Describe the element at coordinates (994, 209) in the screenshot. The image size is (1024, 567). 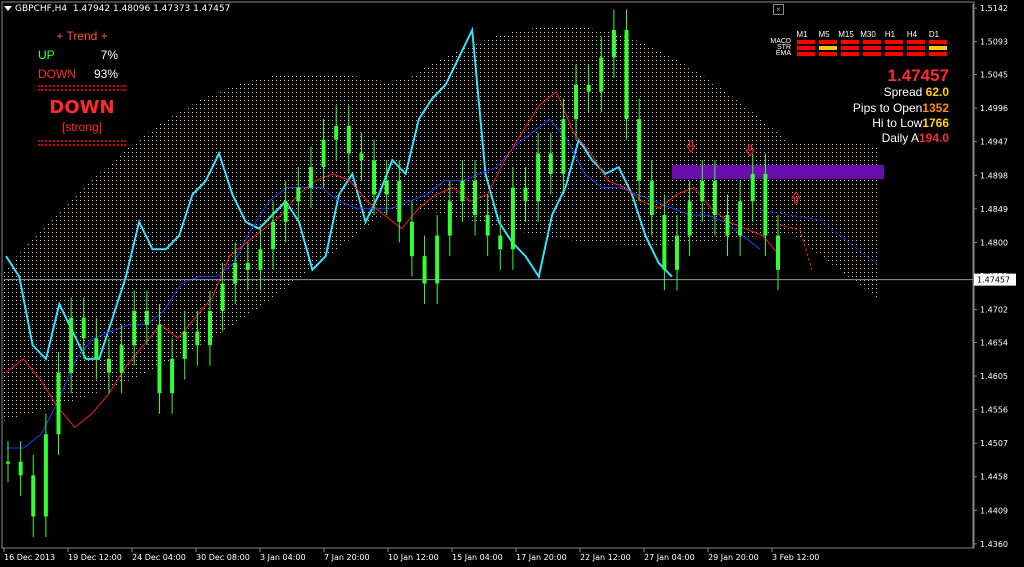
I see `y-tick-label: 1.4849` at that location.